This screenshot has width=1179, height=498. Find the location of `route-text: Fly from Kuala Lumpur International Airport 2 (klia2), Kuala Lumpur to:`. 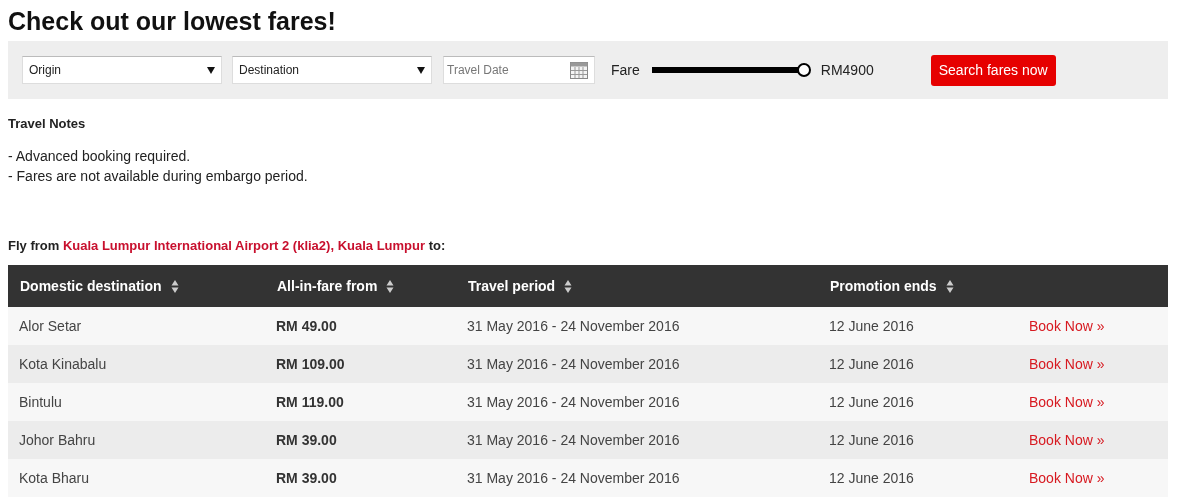

route-text: Fly from Kuala Lumpur International Airport 2 (klia2), Kuala Lumpur to: is located at coordinates (227, 245).